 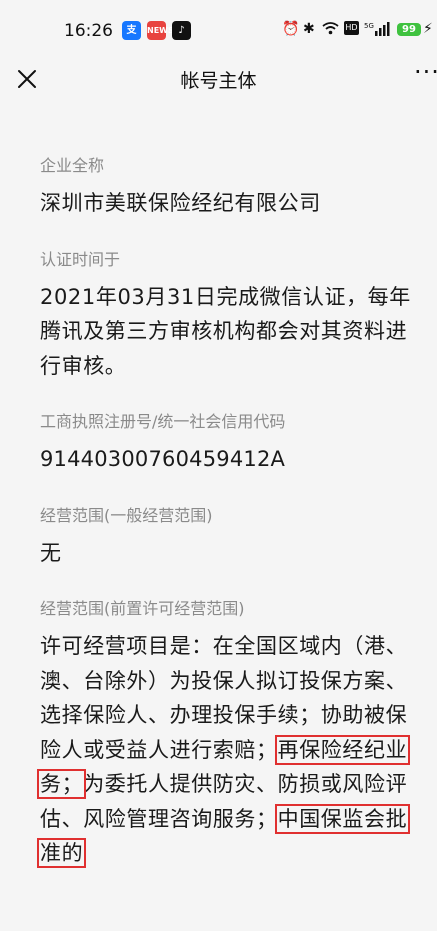 What do you see at coordinates (126, 515) in the screenshot?
I see `general-scope-label: 经营范围(一般经营范围)` at bounding box center [126, 515].